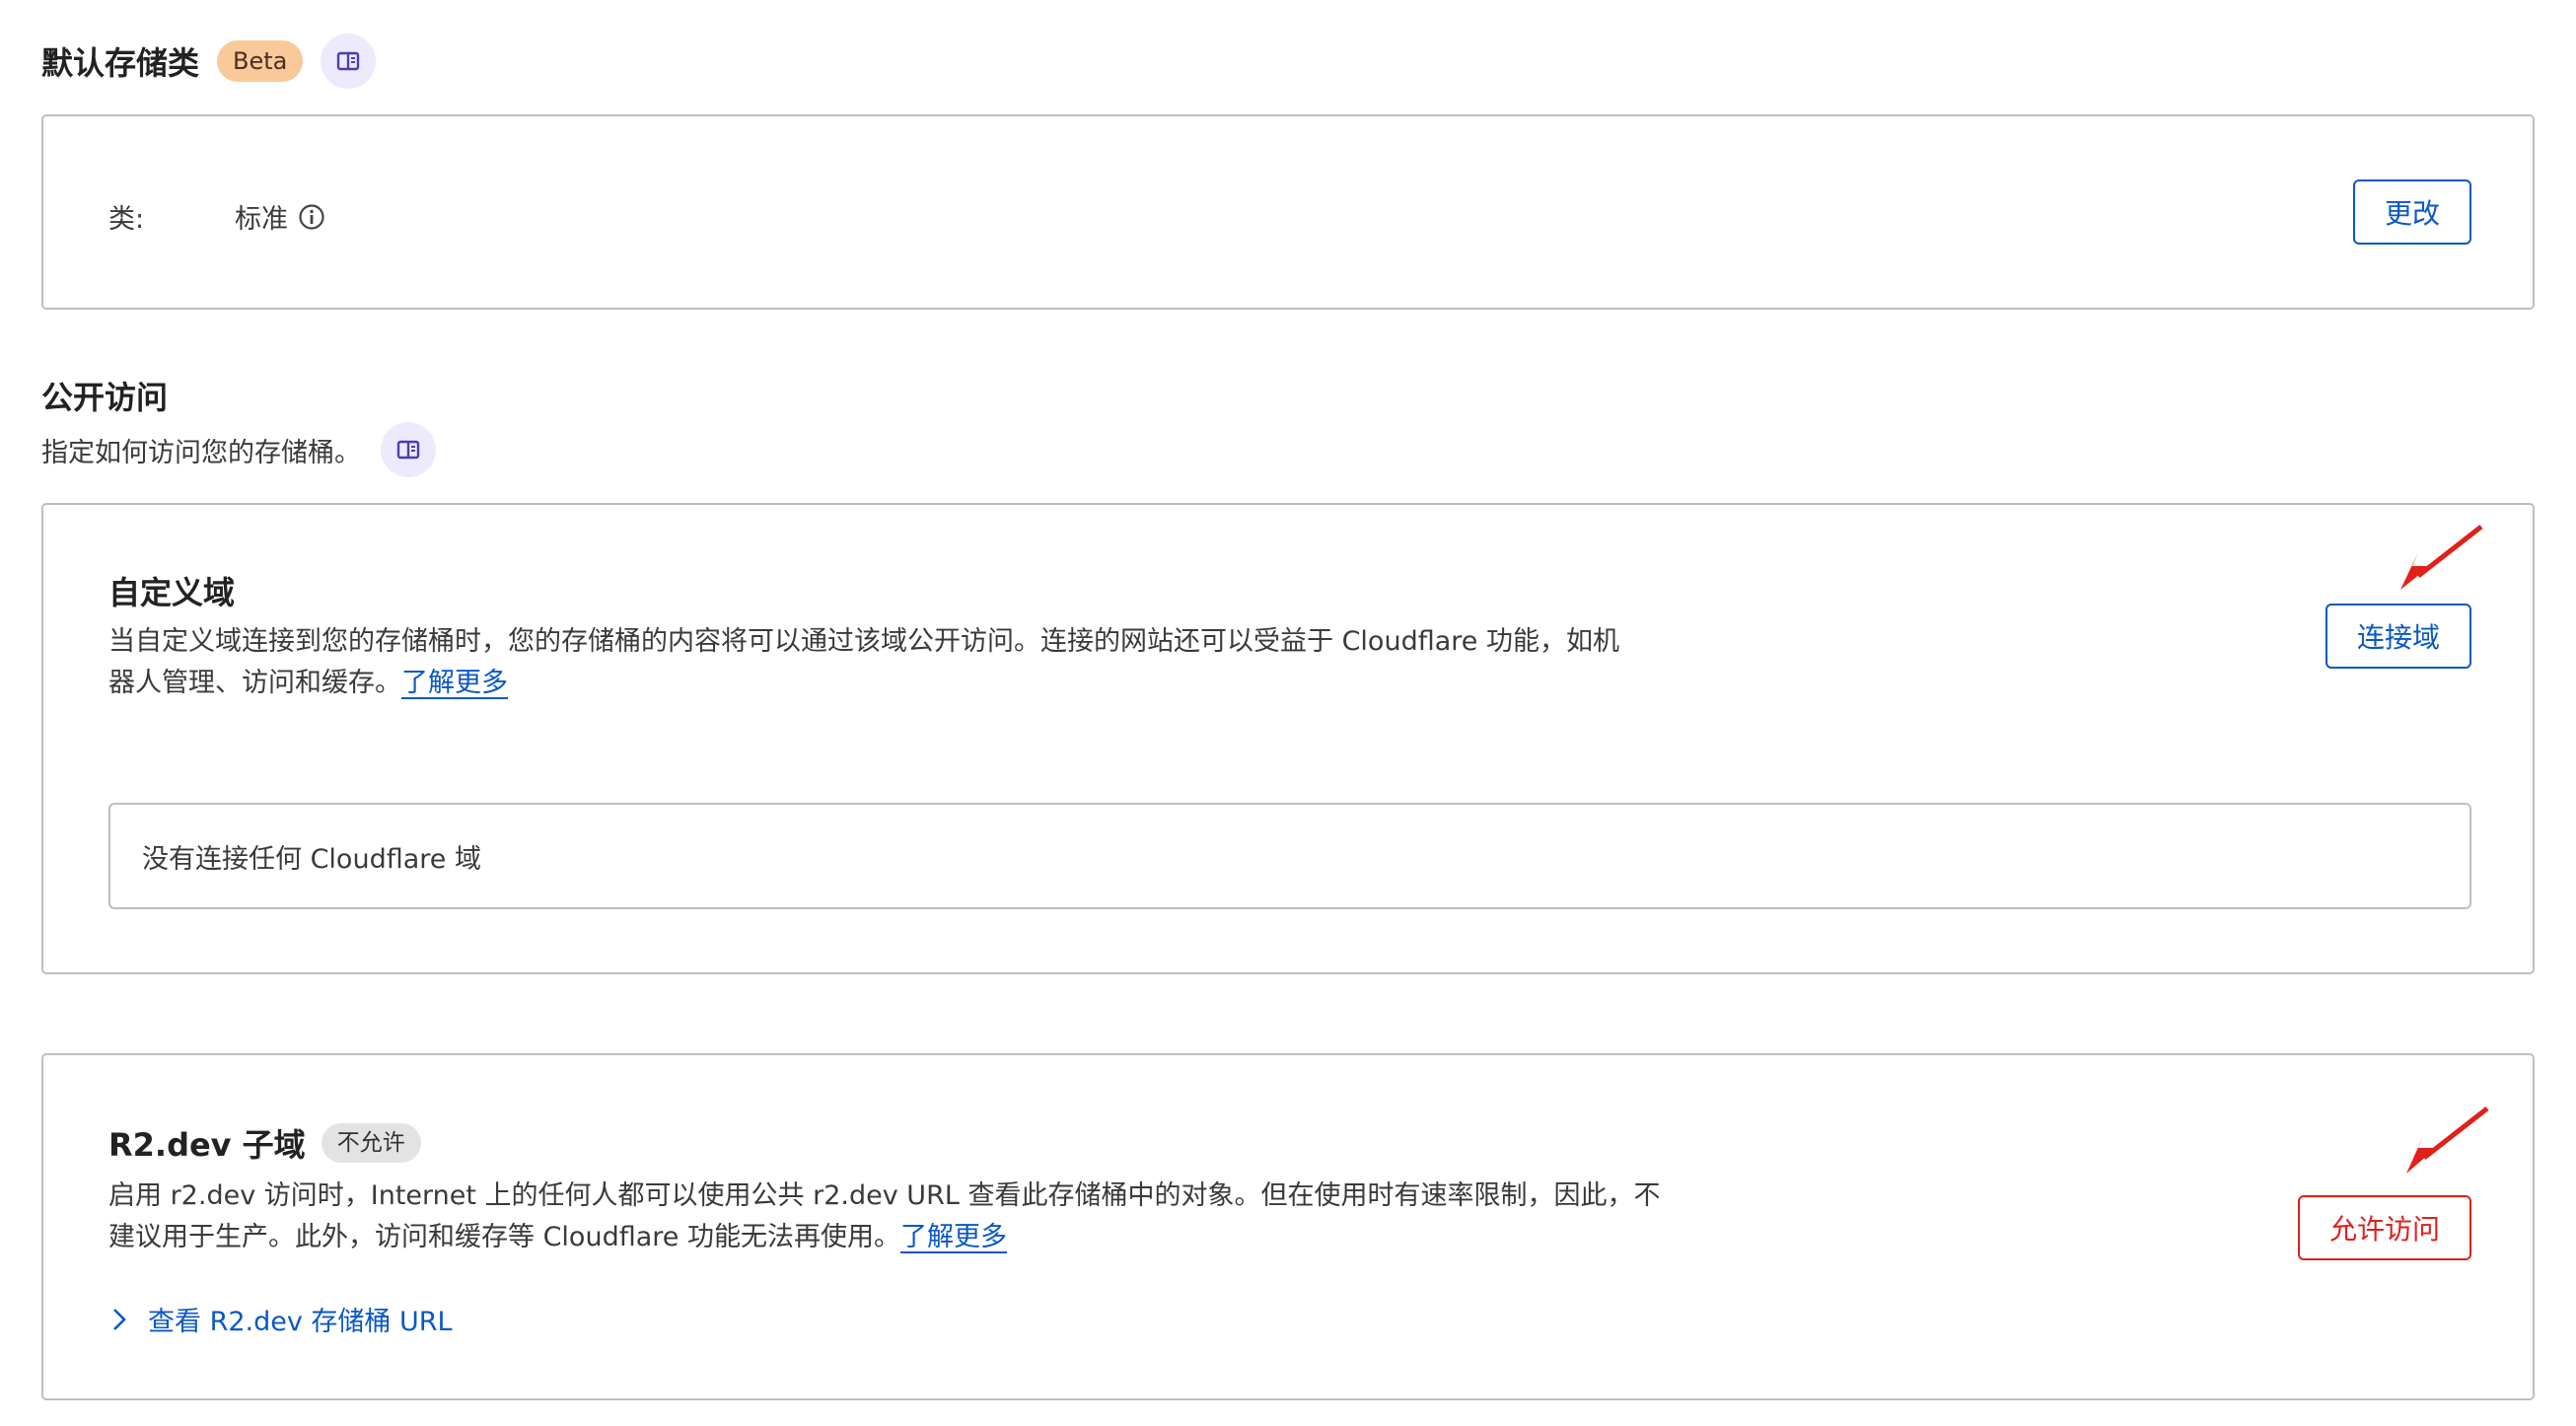 Image resolution: width=2576 pixels, height=1426 pixels. Describe the element at coordinates (301, 1322) in the screenshot. I see `view-r2-url-label: 查看 R2.dev 存储桶 URL` at that location.